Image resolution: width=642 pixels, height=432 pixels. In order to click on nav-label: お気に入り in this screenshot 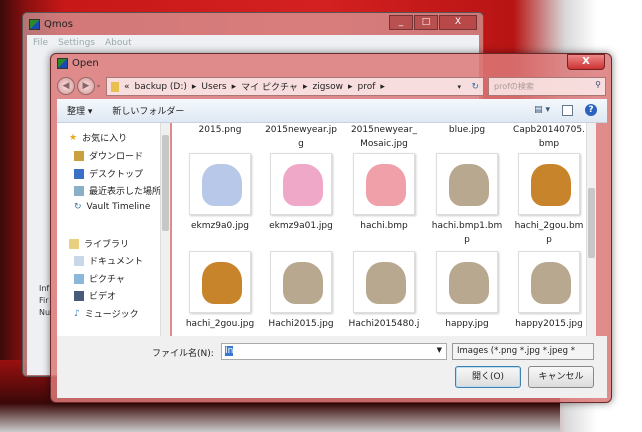, I will do `click(105, 139)`.